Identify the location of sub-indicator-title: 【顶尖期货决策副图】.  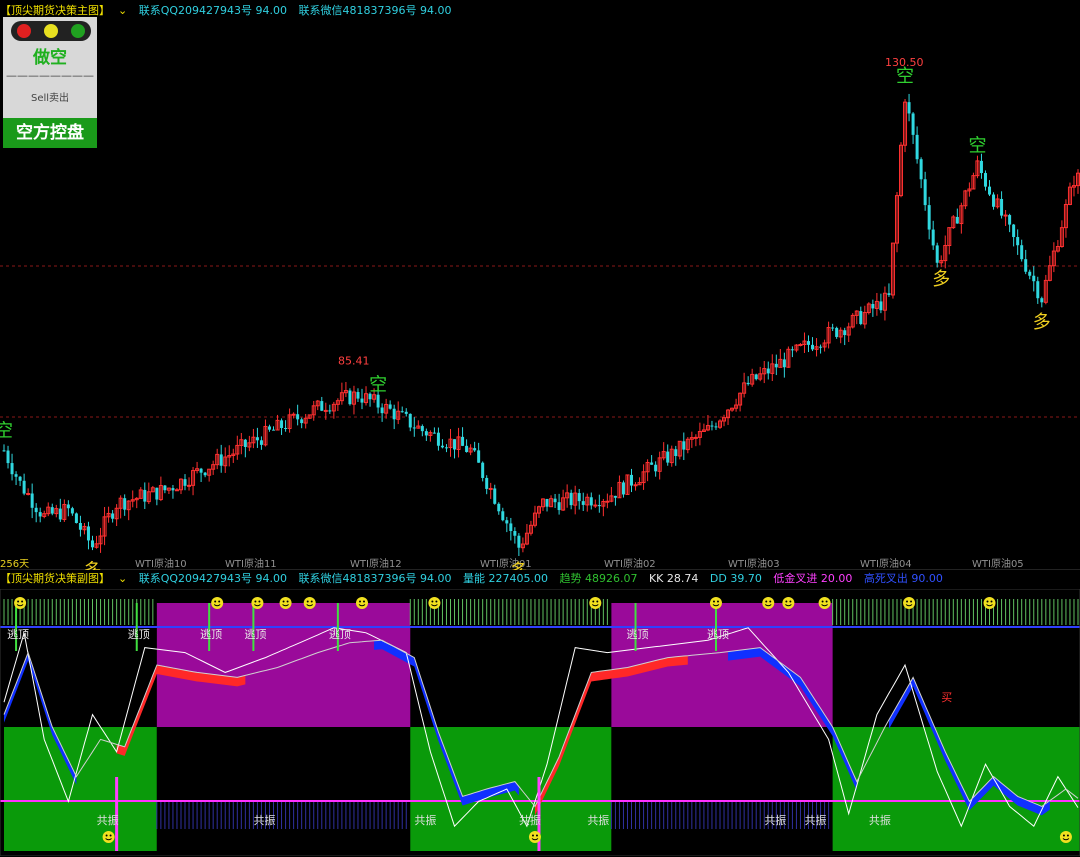
(55, 578).